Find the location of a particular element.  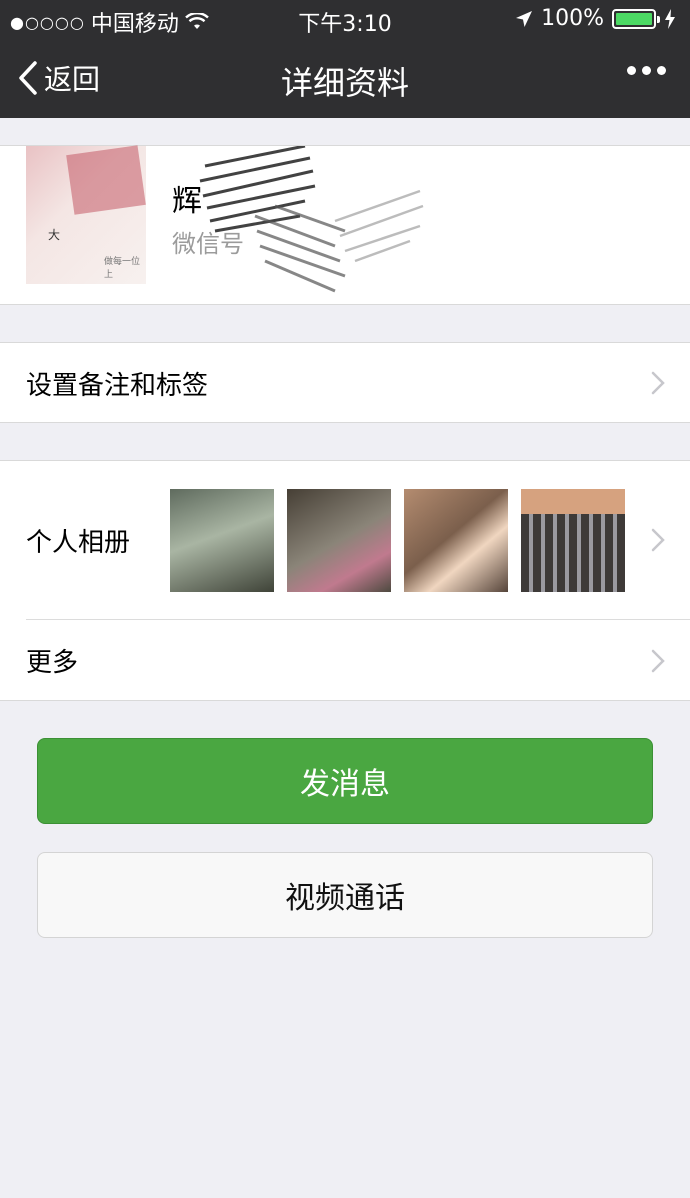

avatar-graphic is located at coordinates (106, 180).